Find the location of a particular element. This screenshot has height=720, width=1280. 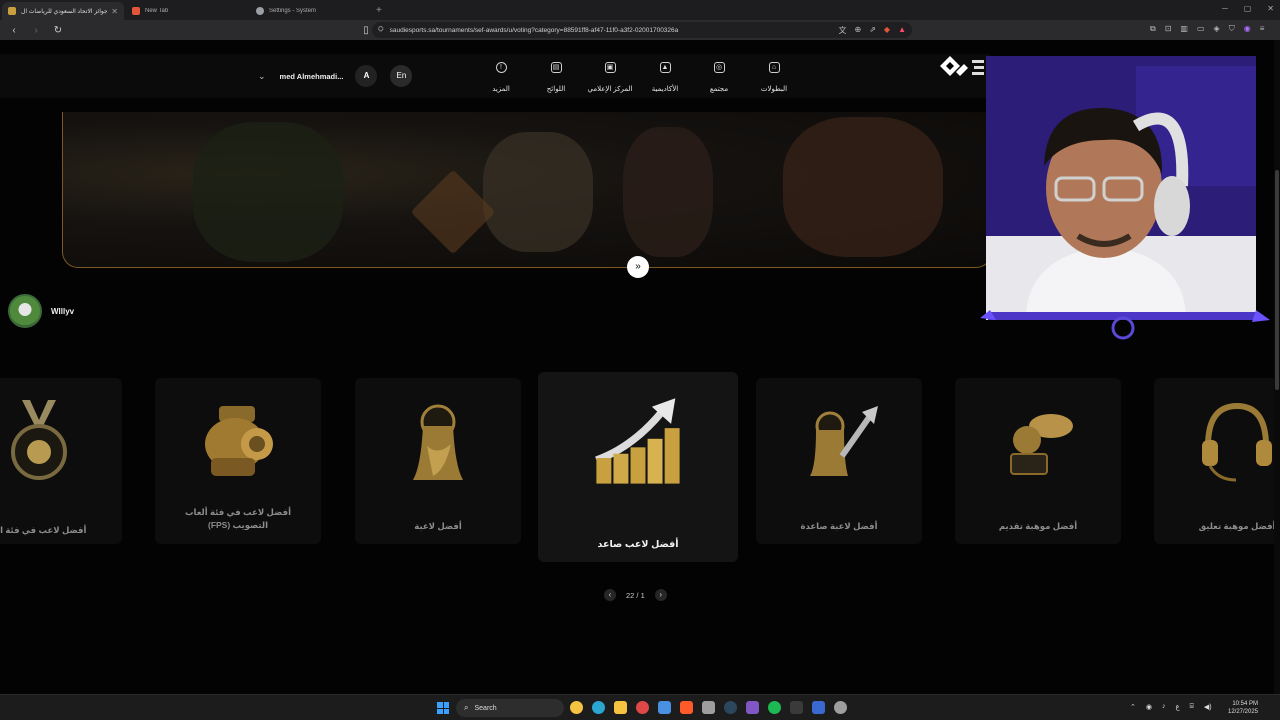

sef-logo-icon is located at coordinates (961, 67).